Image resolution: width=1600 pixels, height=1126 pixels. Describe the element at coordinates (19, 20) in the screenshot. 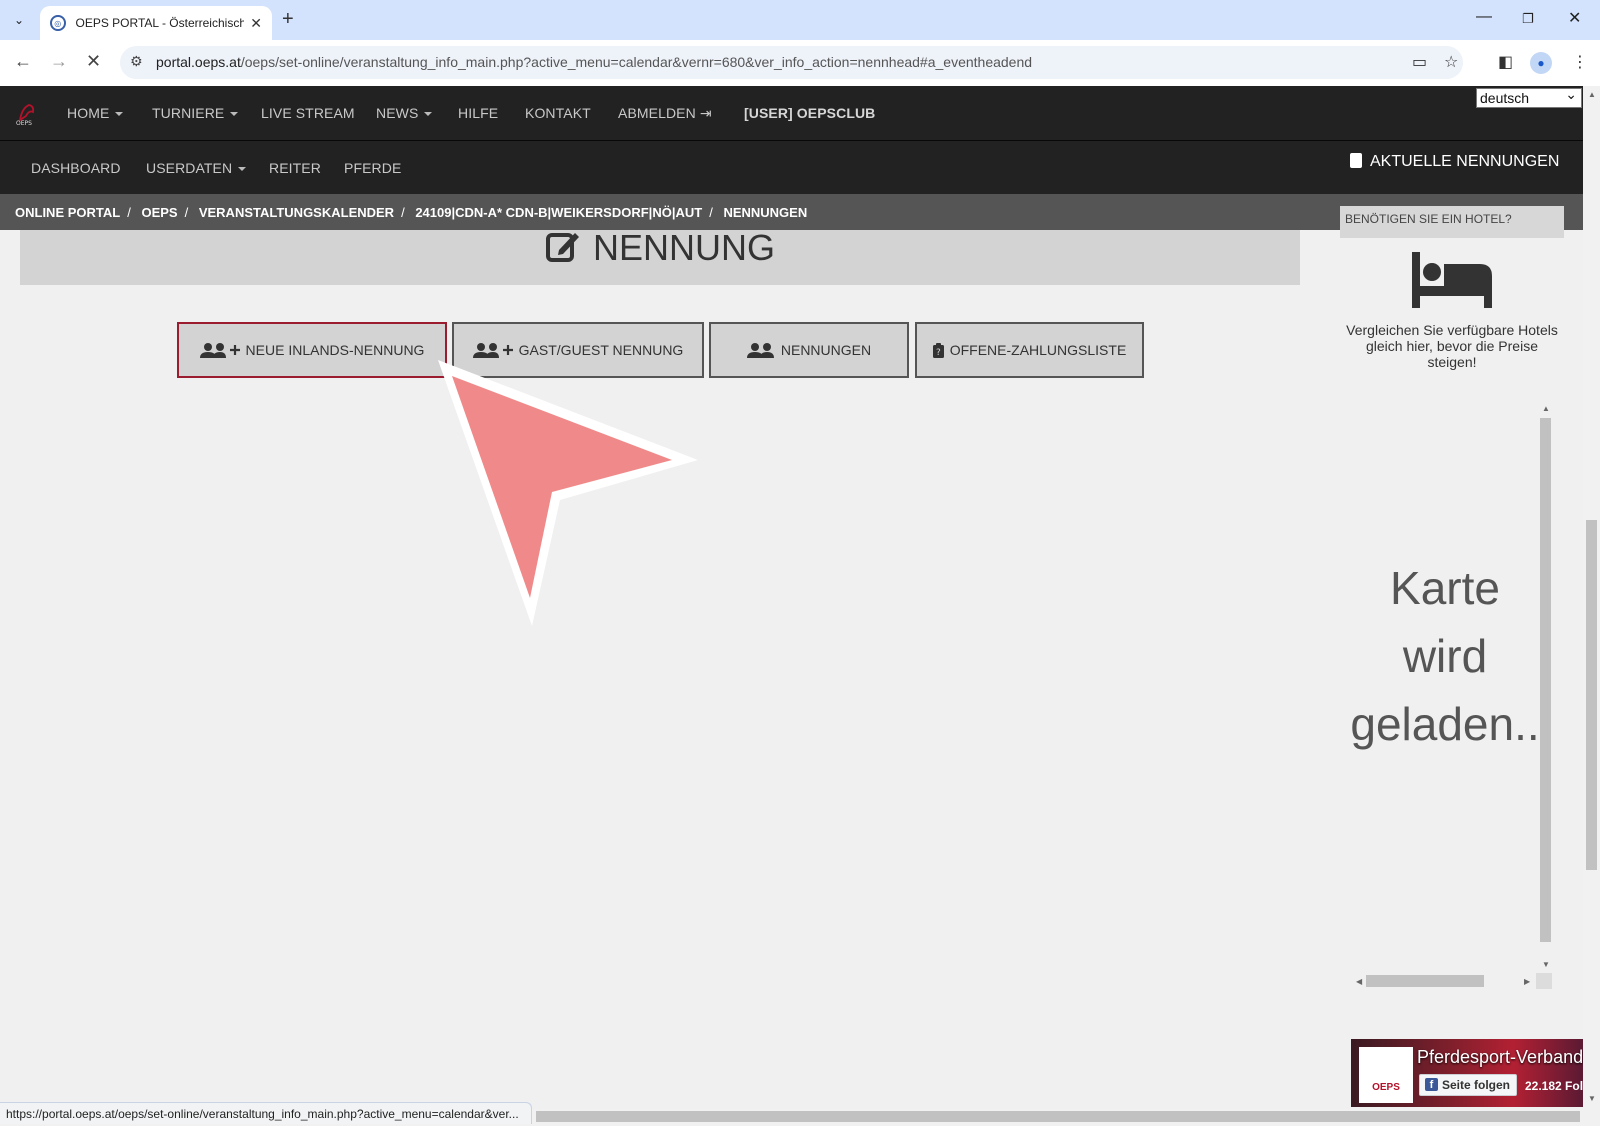

I see `tab-search-chevron-icon: ⌄` at that location.